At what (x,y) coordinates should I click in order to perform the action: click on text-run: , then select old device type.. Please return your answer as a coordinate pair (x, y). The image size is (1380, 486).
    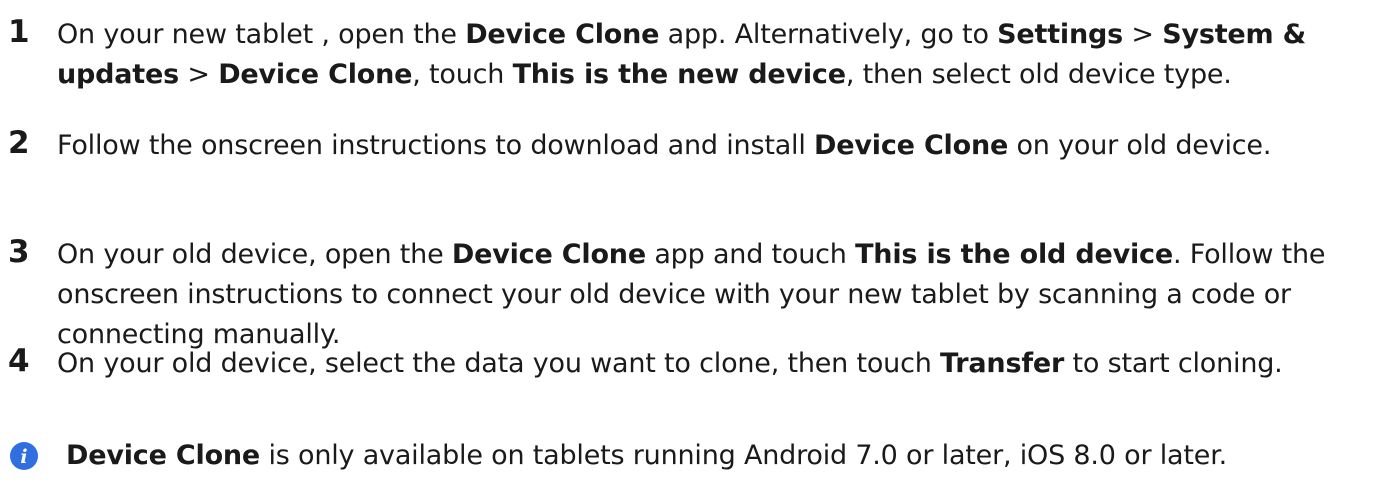
    Looking at the image, I should click on (1038, 74).